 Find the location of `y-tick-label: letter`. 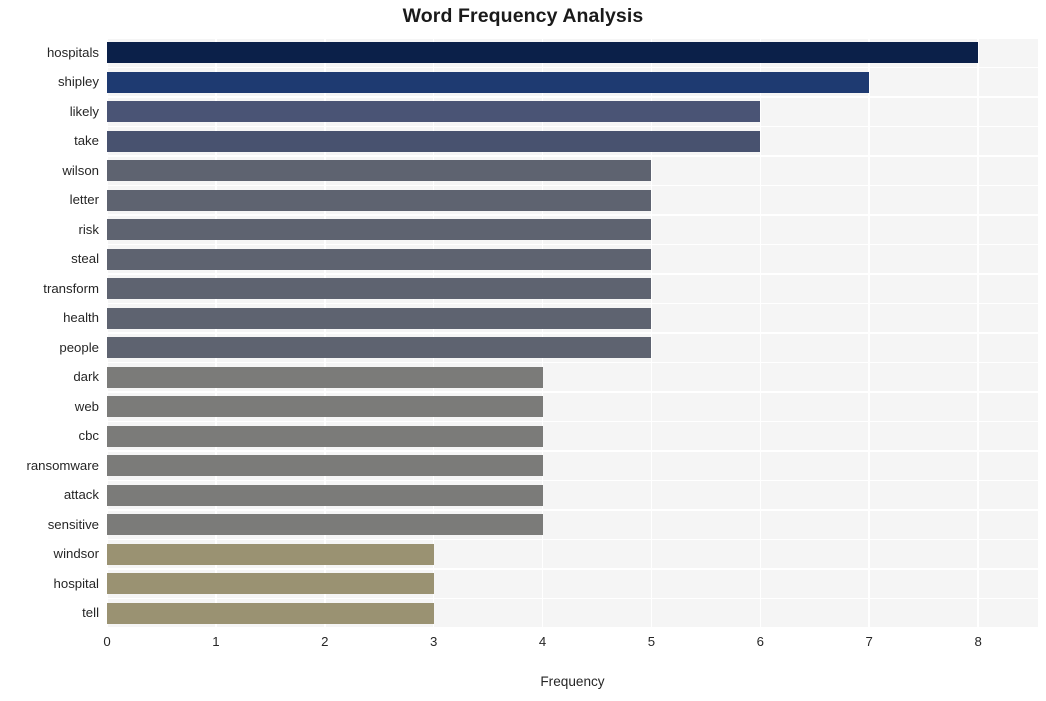

y-tick-label: letter is located at coordinates (84, 200).